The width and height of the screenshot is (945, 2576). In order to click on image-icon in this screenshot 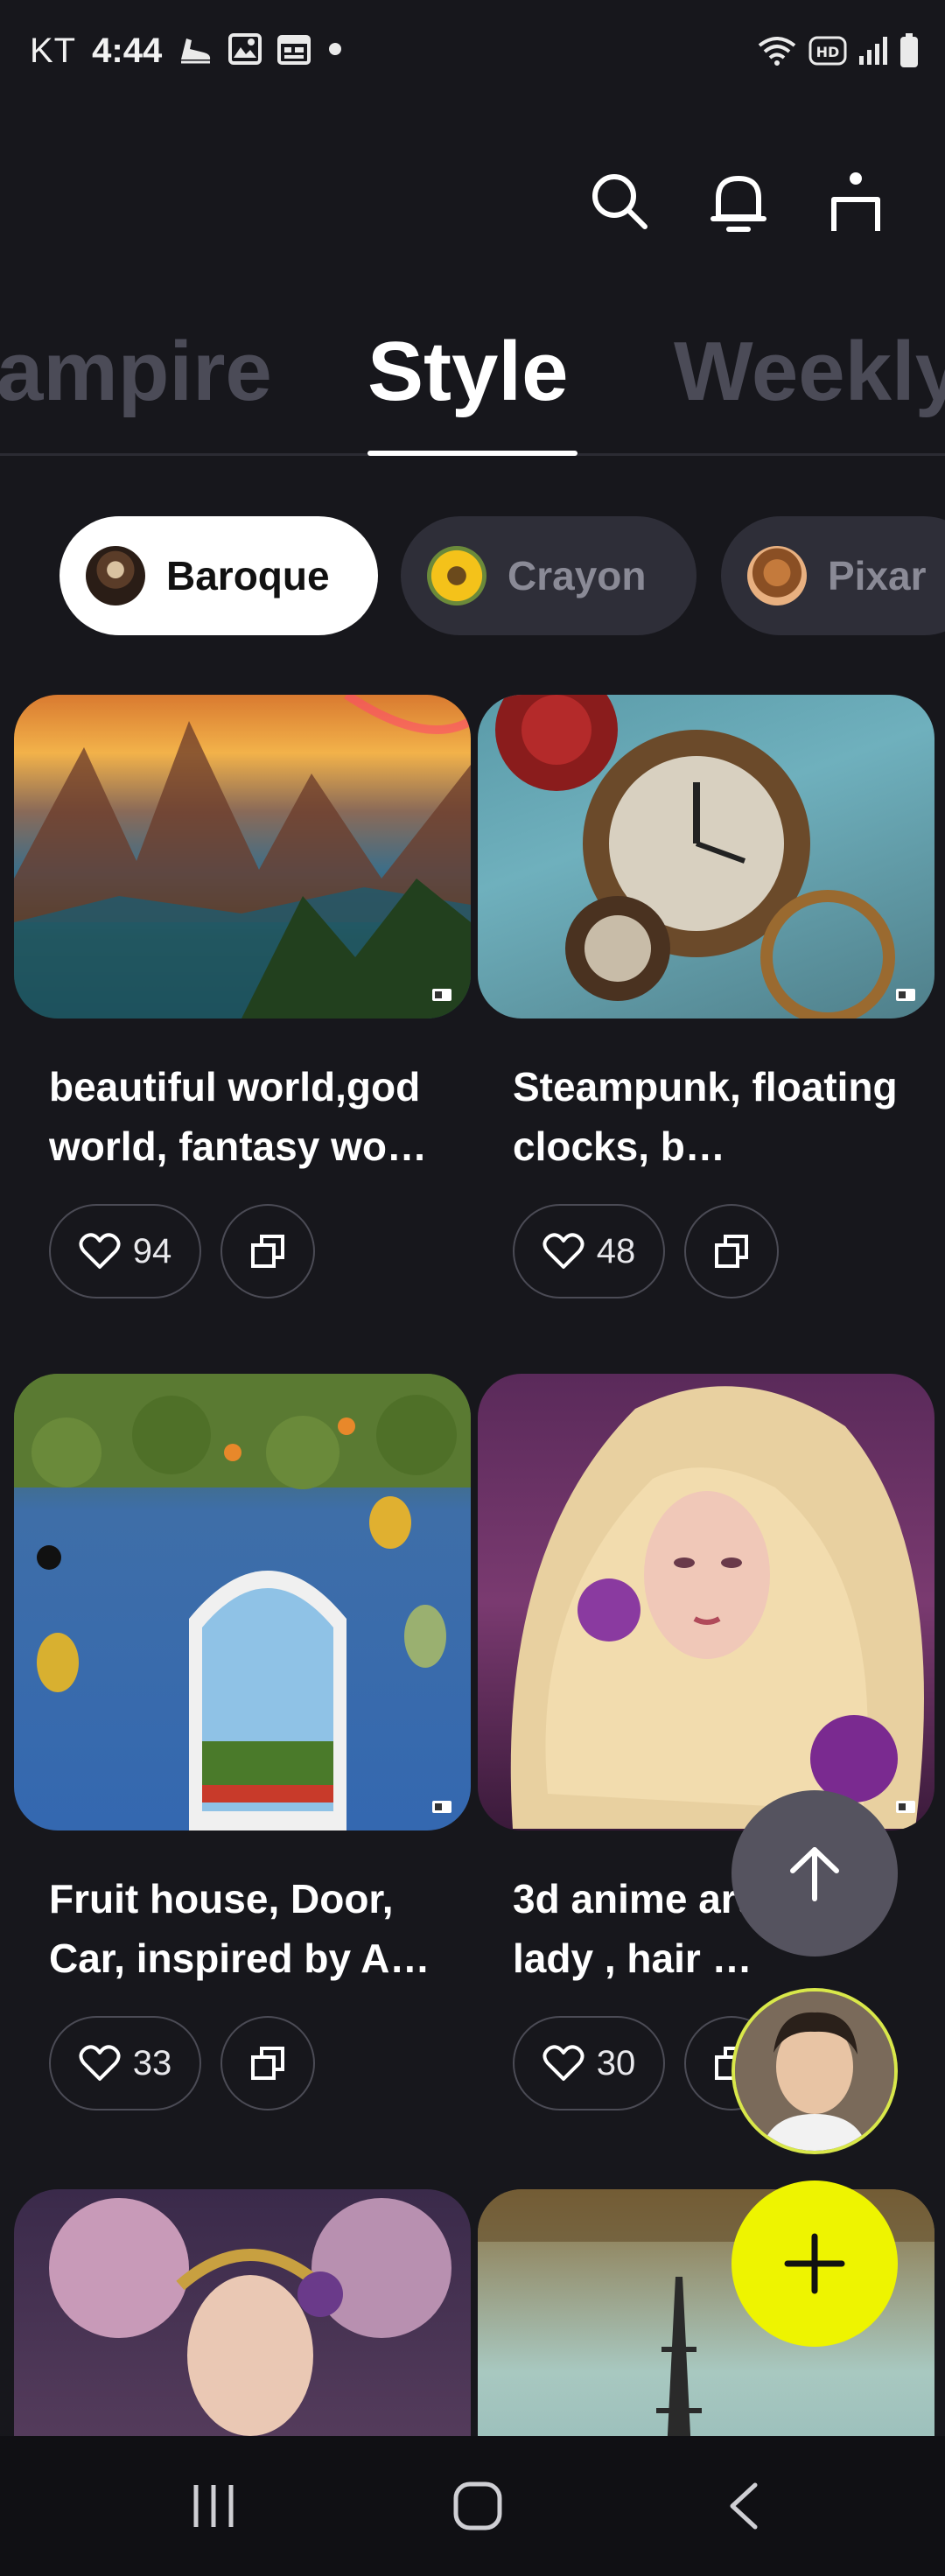, I will do `click(245, 51)`.